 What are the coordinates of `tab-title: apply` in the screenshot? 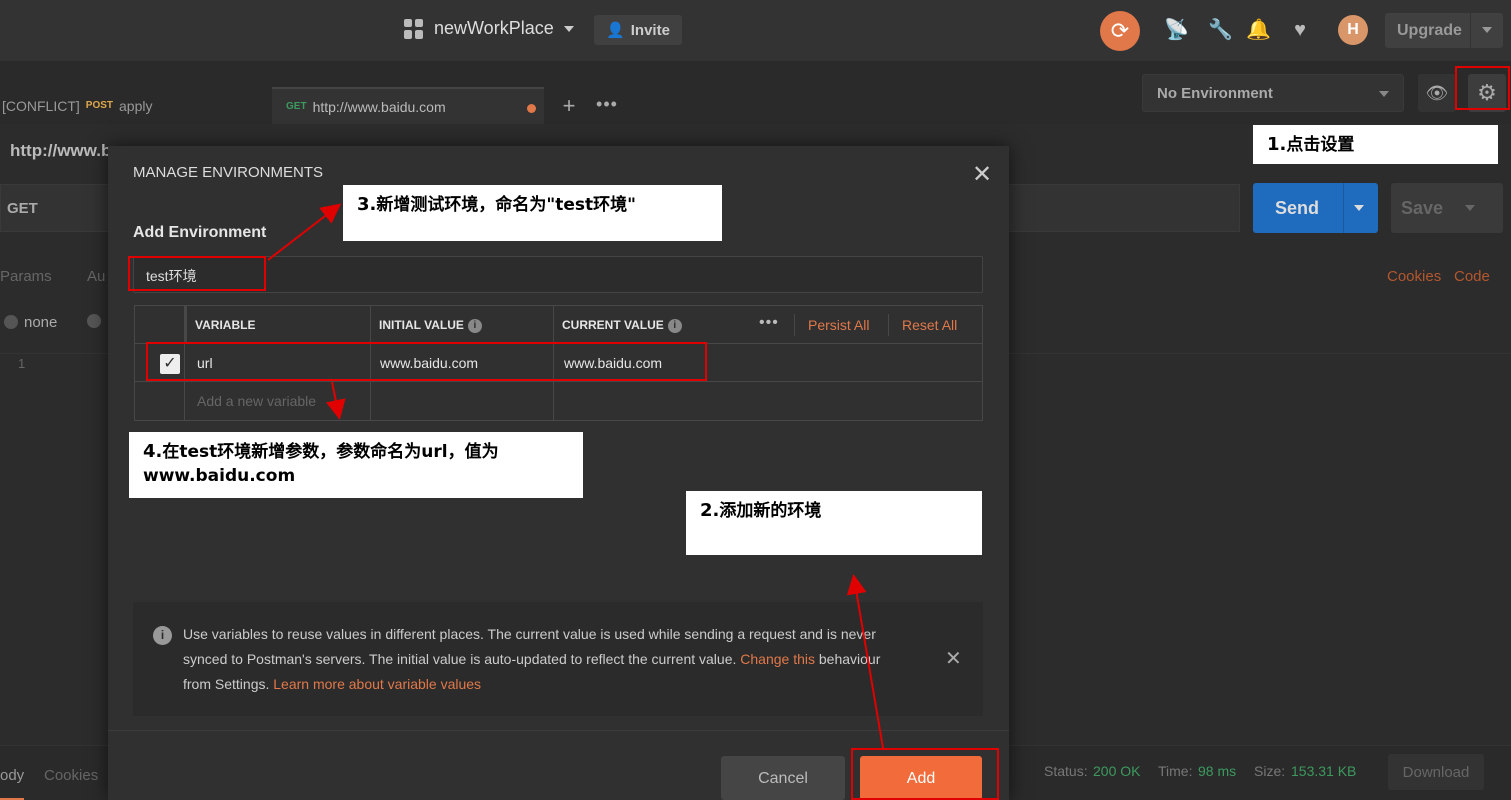 It's located at (136, 105).